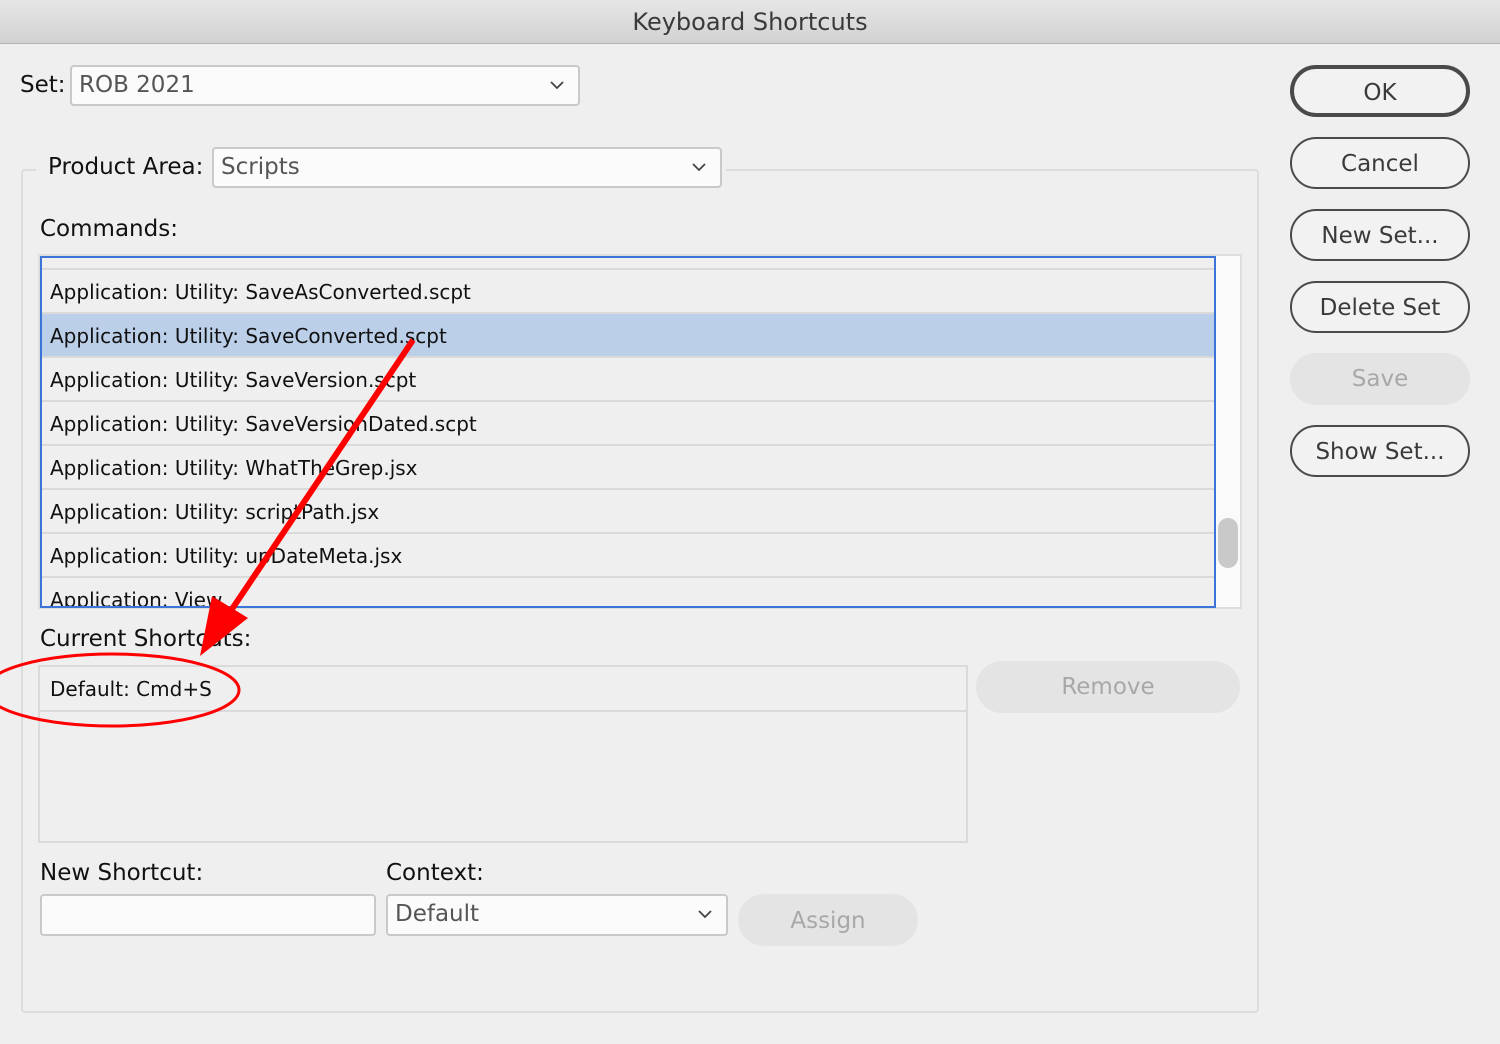 The image size is (1500, 1044). Describe the element at coordinates (260, 167) in the screenshot. I see `product-area-dropdown-value: Scripts` at that location.